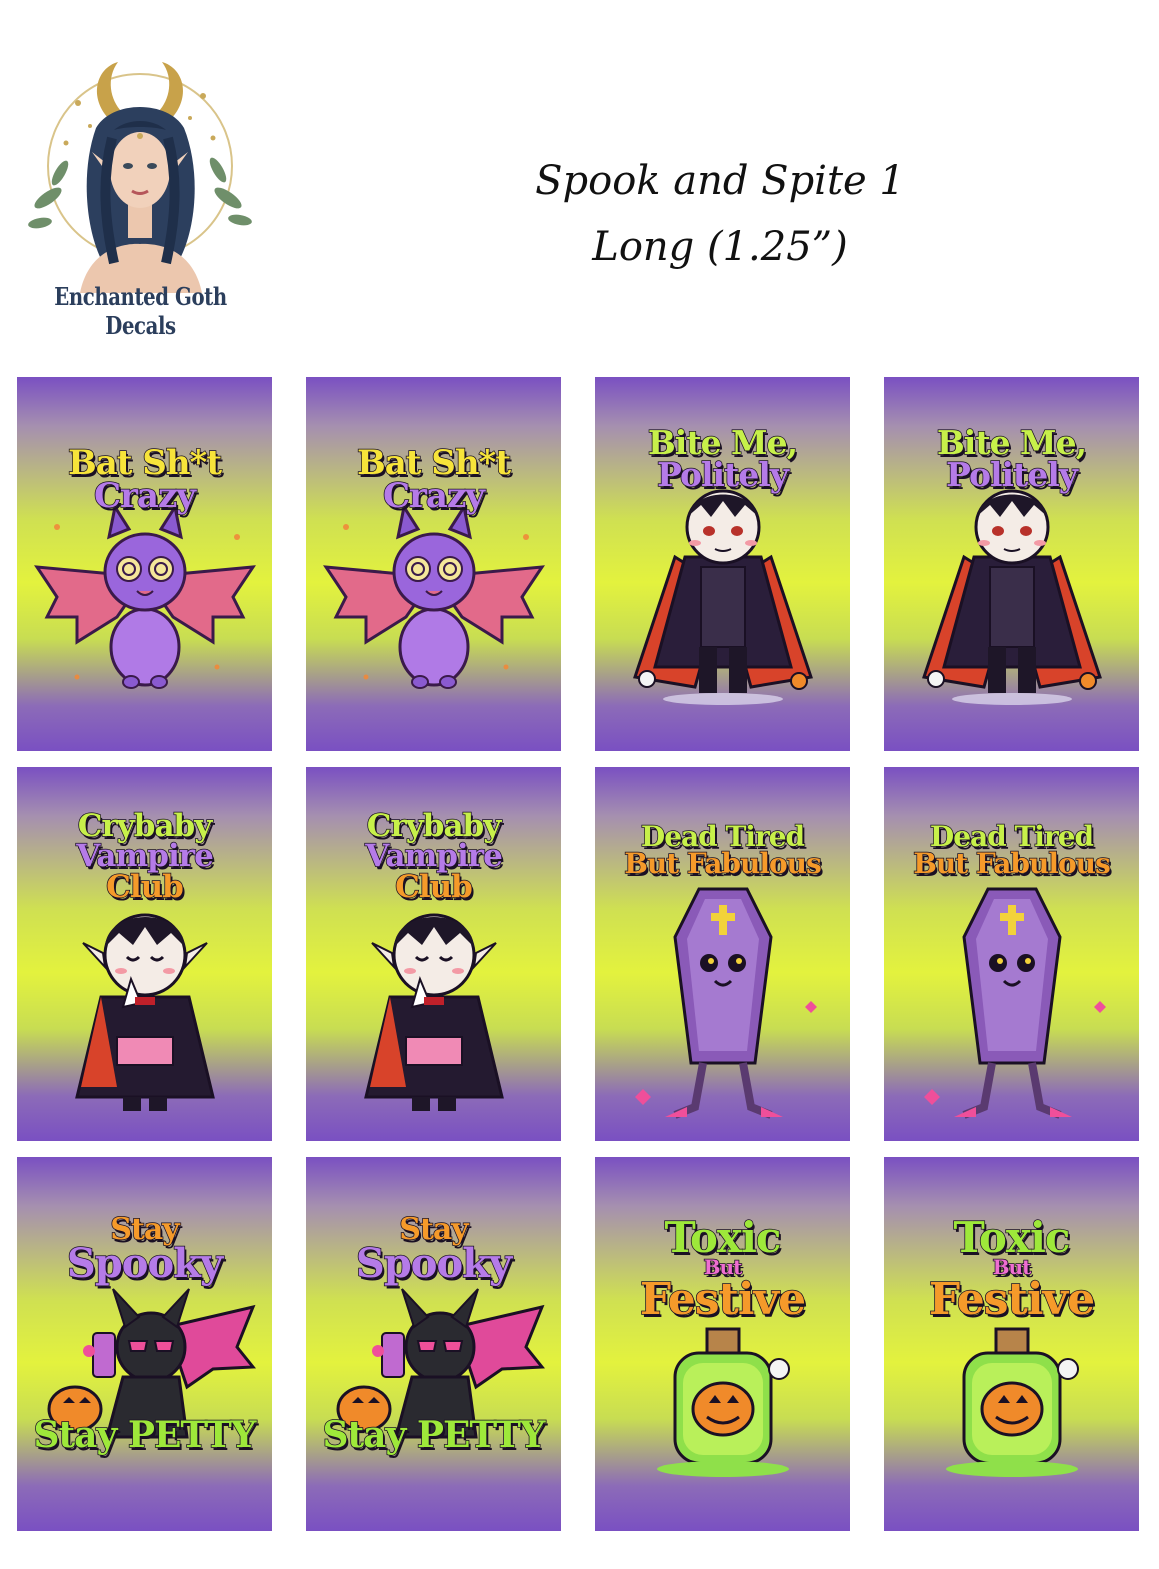 Image resolution: width=1159 pixels, height=1569 pixels. I want to click on title-line-2: Long (1.25”), so click(720, 247).